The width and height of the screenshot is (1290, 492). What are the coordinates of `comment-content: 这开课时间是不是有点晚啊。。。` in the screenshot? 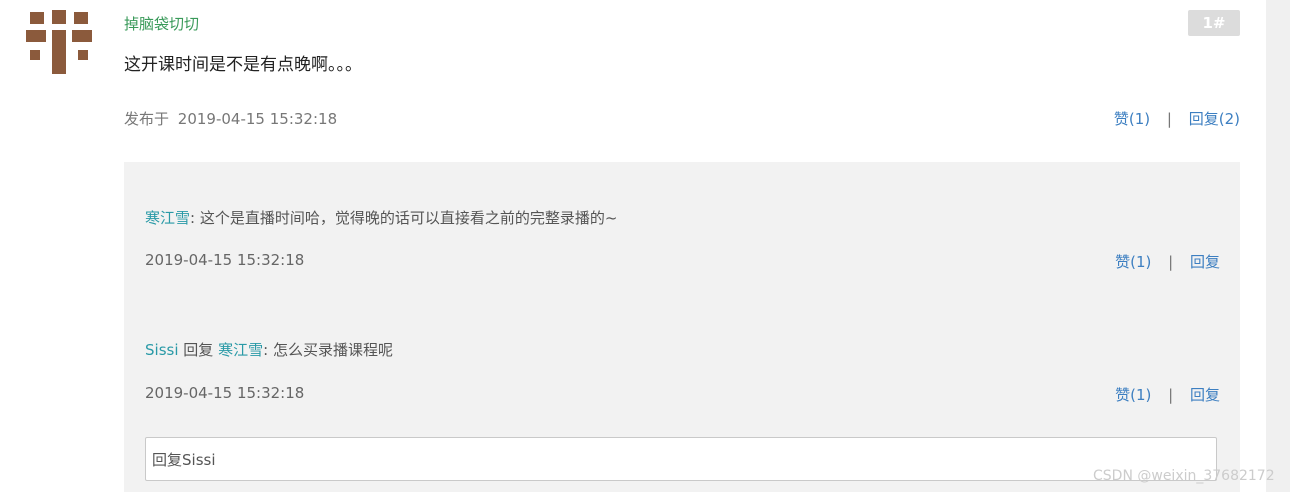 It's located at (243, 65).